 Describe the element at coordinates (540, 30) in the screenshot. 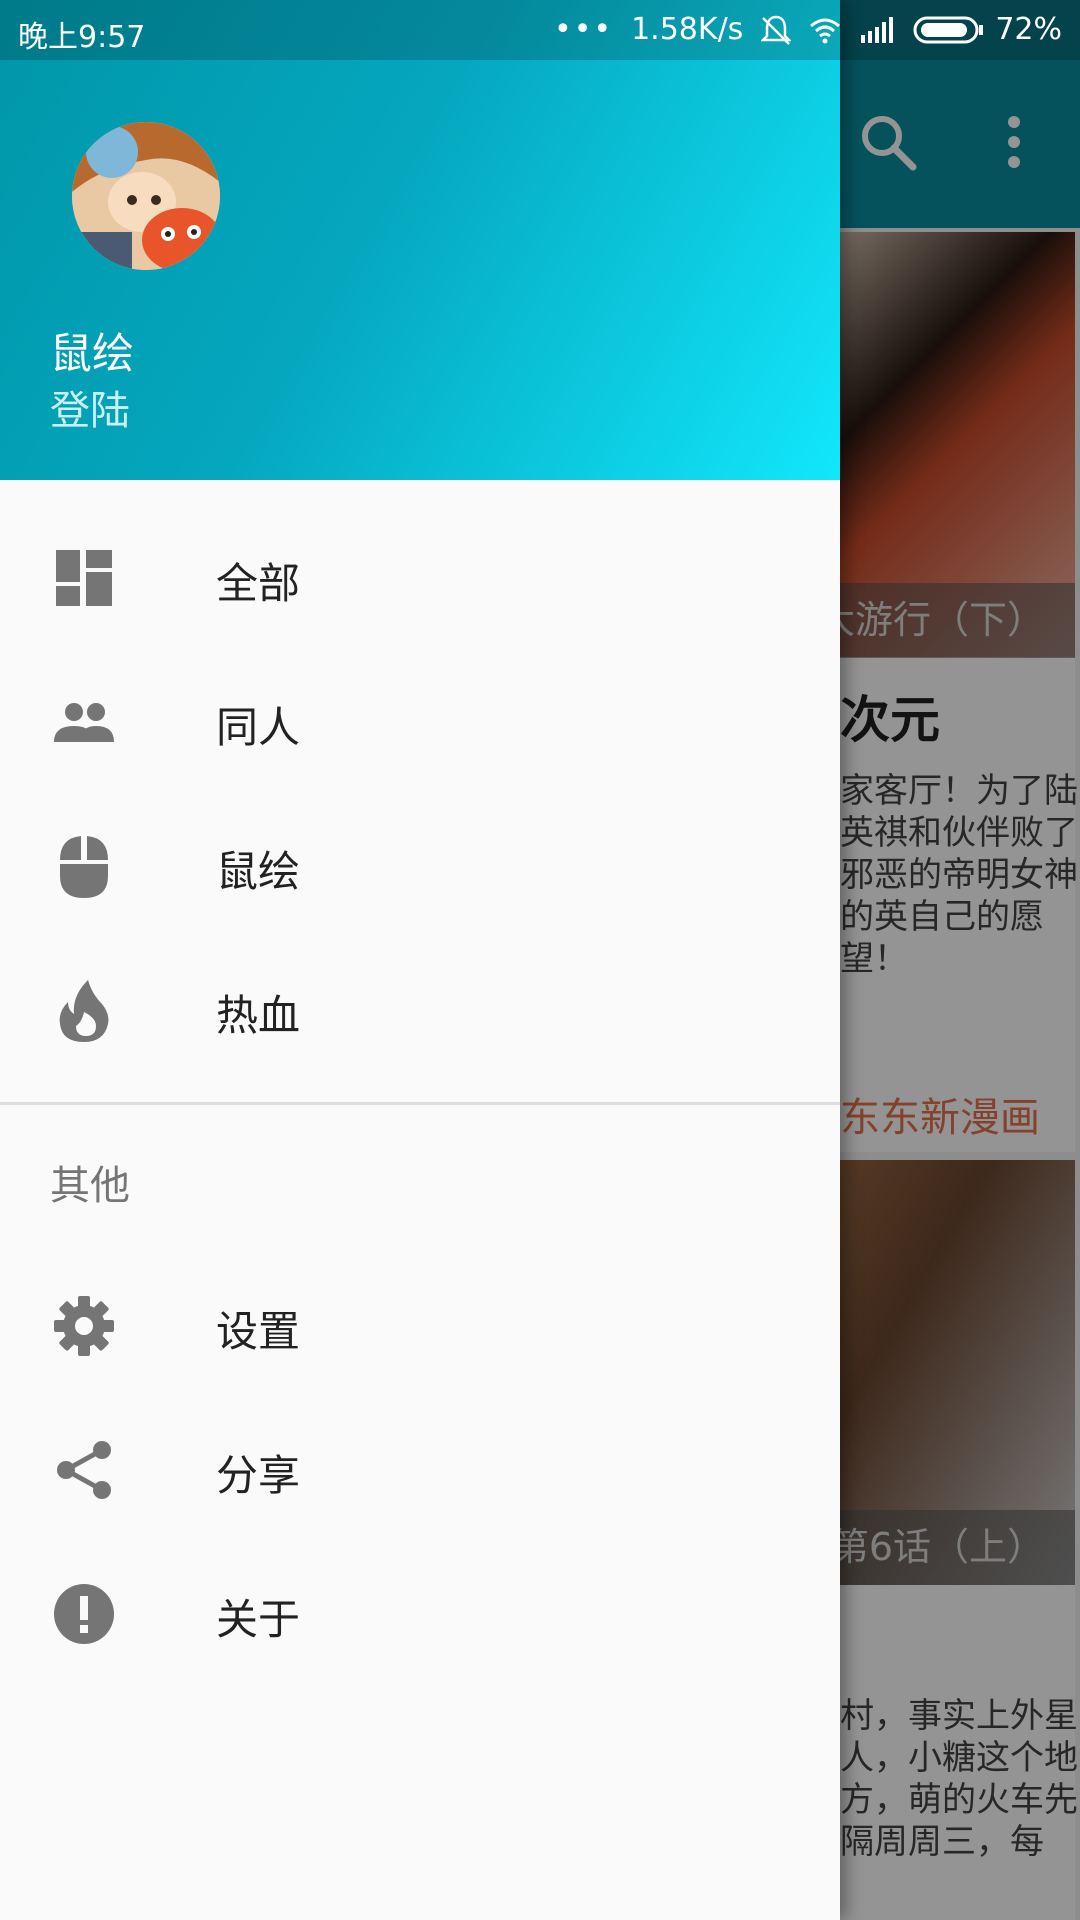

I see `status-bar: 晚上9:57 ••• 1.58K/s 72%` at that location.